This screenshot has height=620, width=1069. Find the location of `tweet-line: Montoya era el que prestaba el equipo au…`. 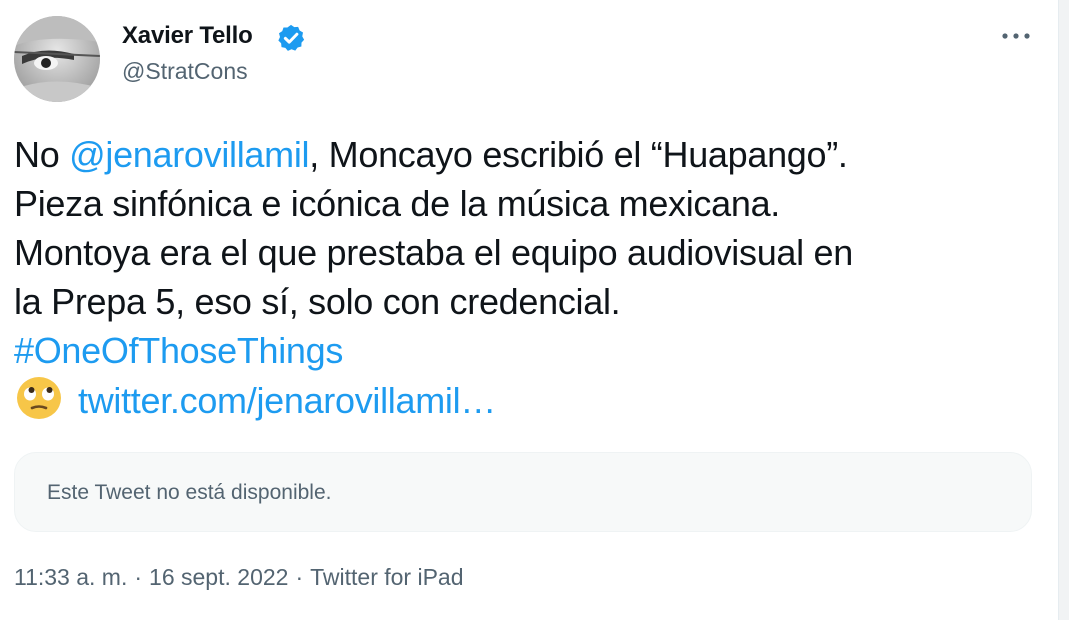

tweet-line: Montoya era el que prestaba el equipo au… is located at coordinates (433, 252).